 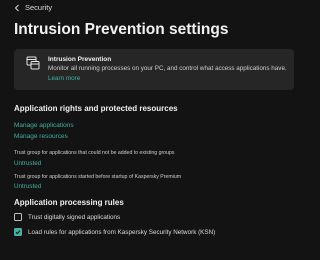 I want to click on ksn-rules-checkbox, so click(x=18, y=232).